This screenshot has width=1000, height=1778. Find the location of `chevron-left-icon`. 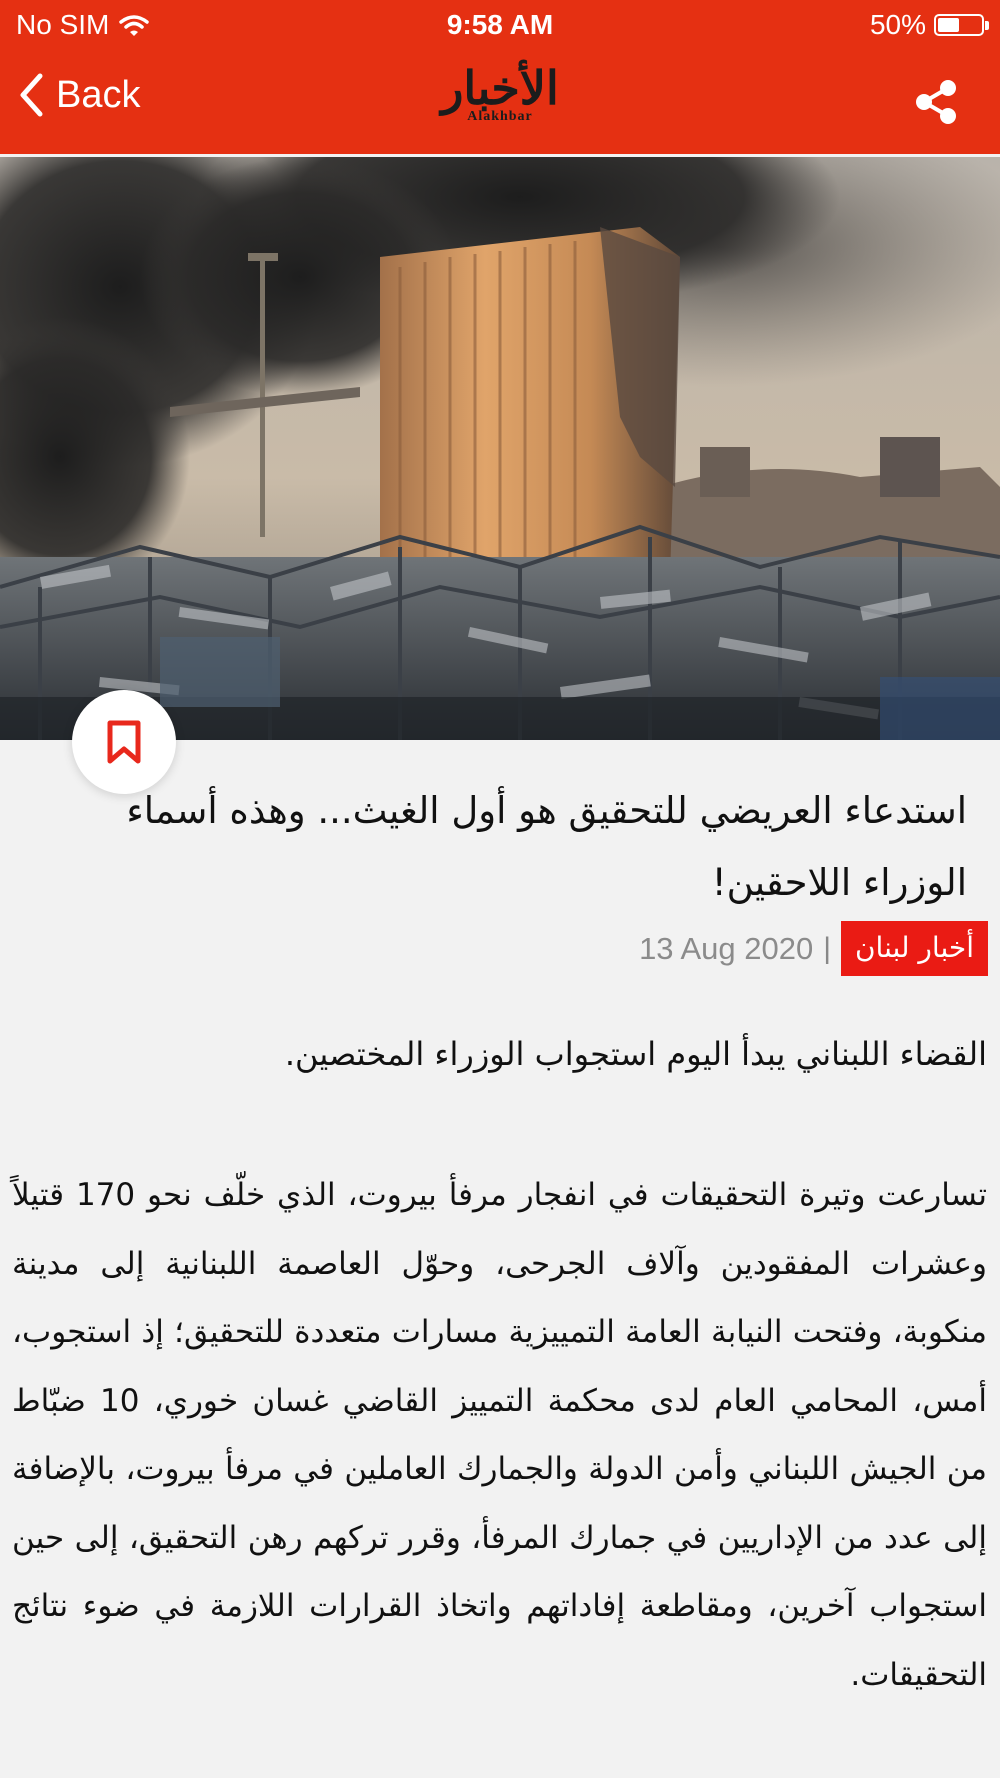

chevron-left-icon is located at coordinates (31, 95).